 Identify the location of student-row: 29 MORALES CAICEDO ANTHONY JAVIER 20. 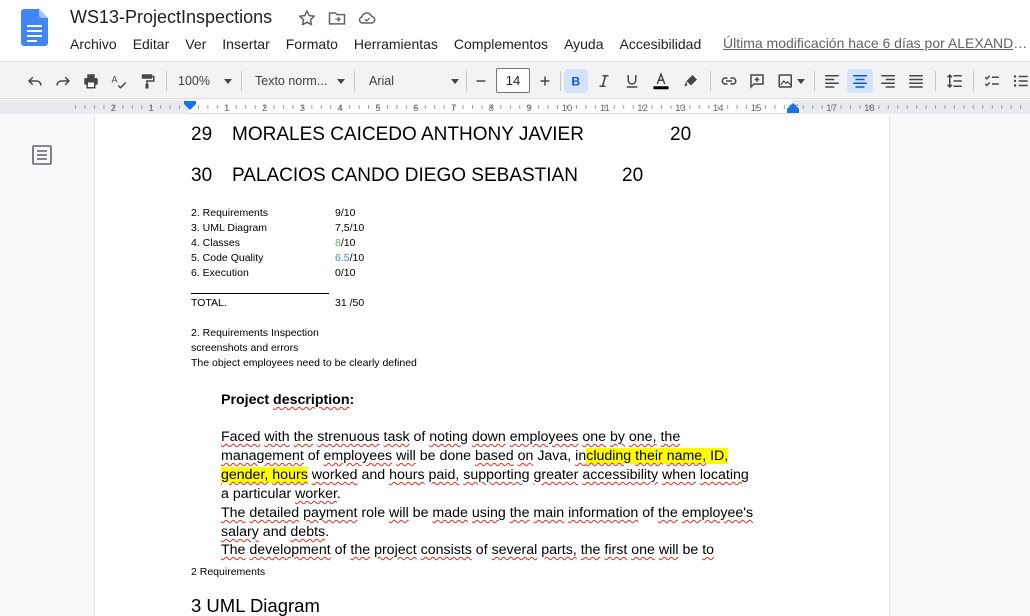
(441, 135).